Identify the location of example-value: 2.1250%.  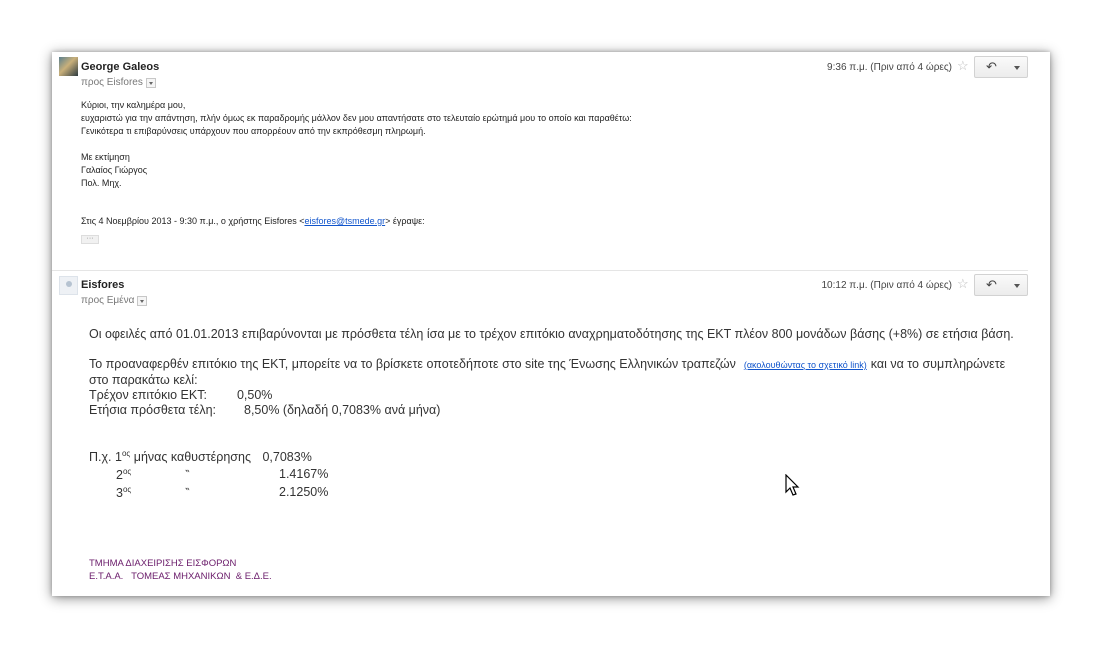
(304, 492).